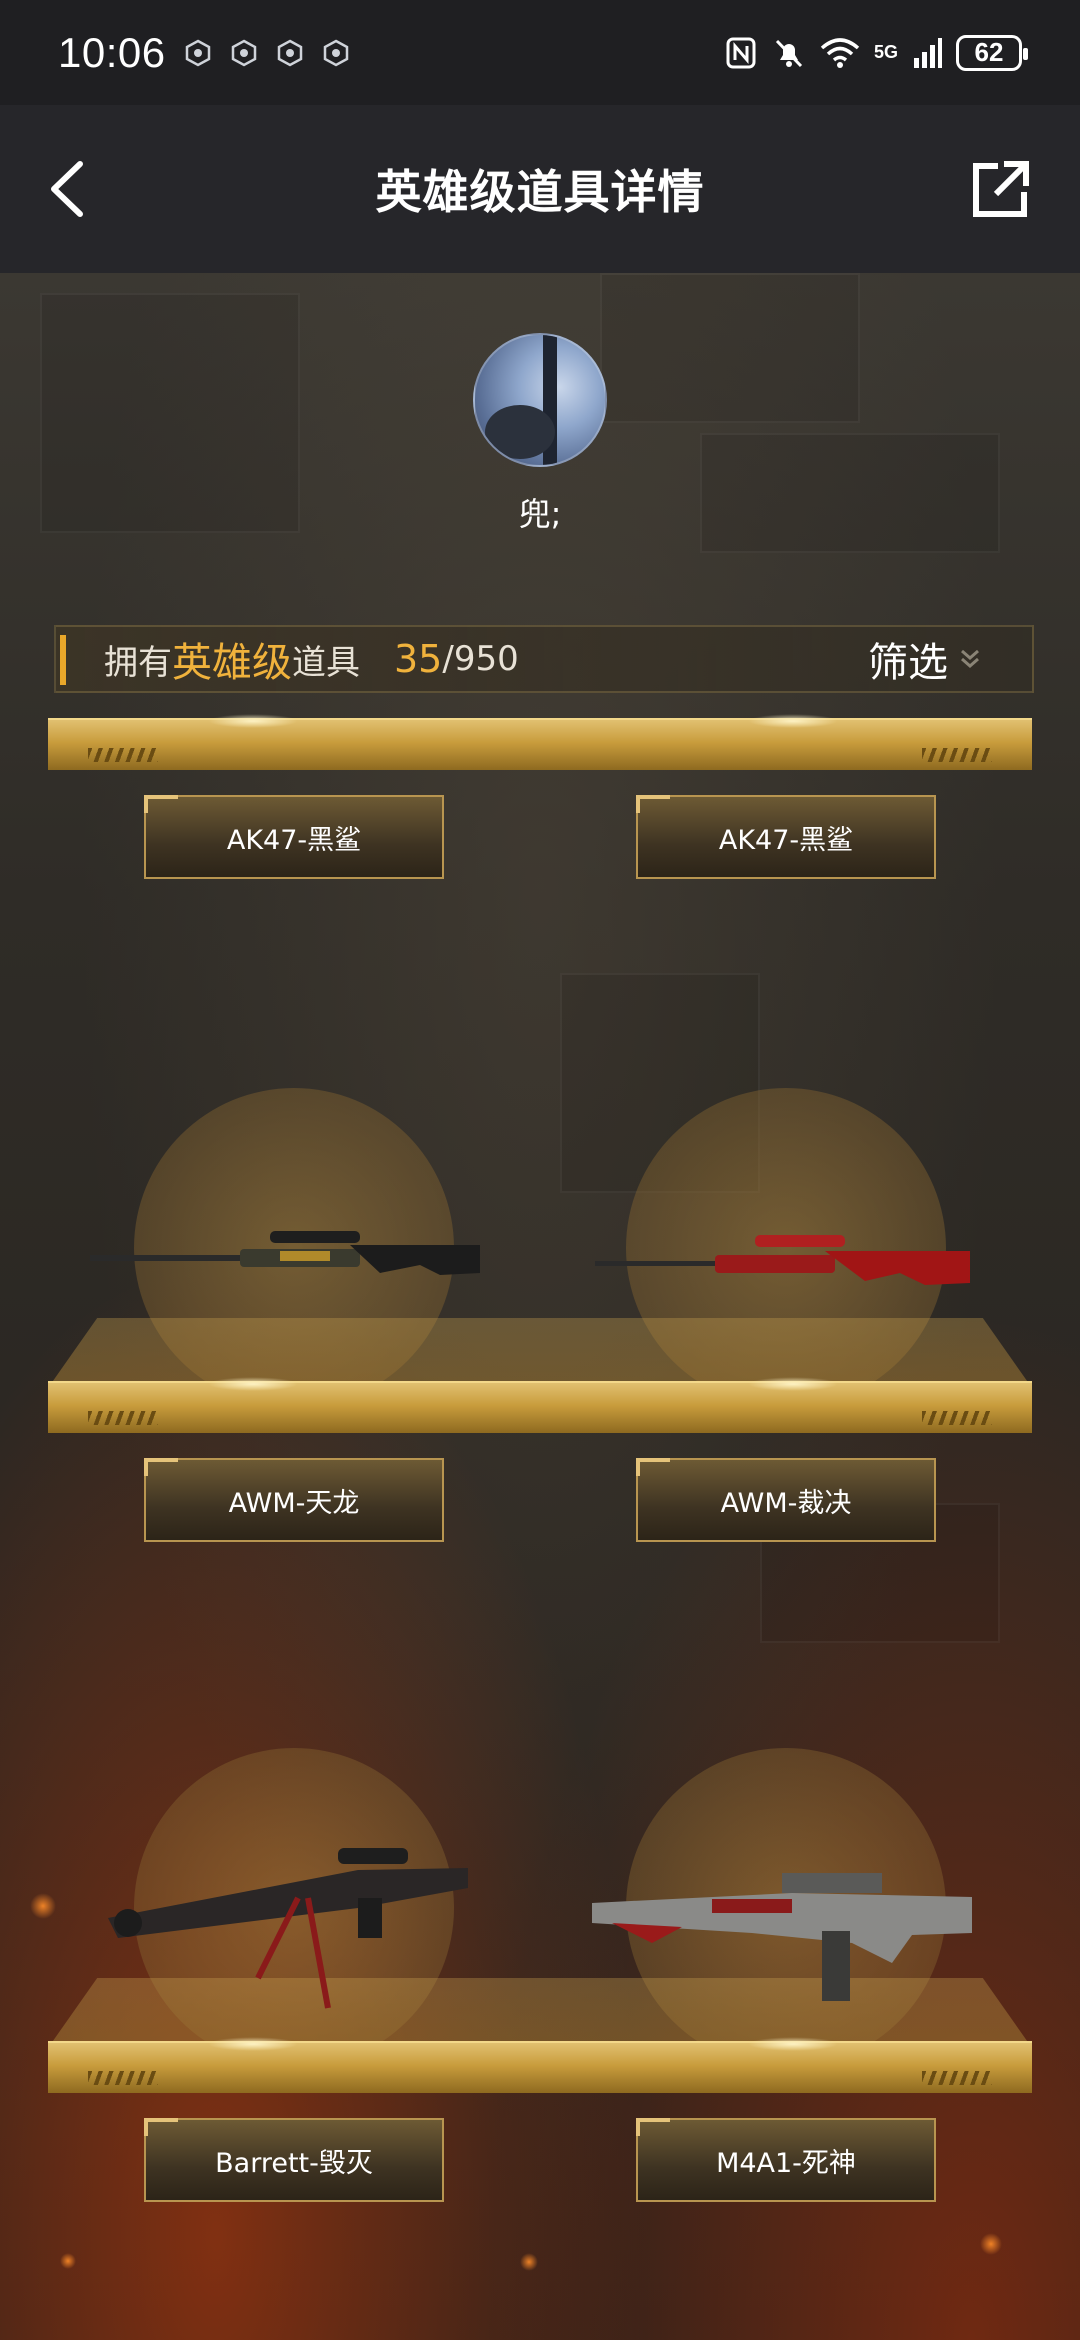 The image size is (1080, 2340). I want to click on double-chevron-down-icon, so click(970, 658).